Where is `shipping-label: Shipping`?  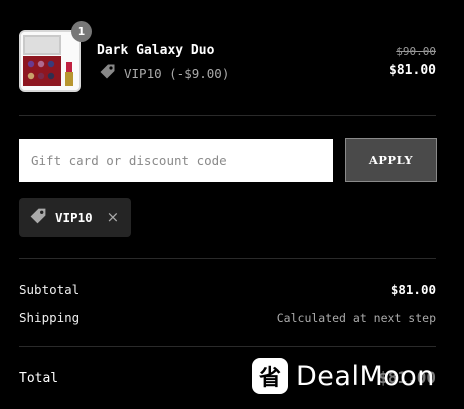 shipping-label: Shipping is located at coordinates (49, 317).